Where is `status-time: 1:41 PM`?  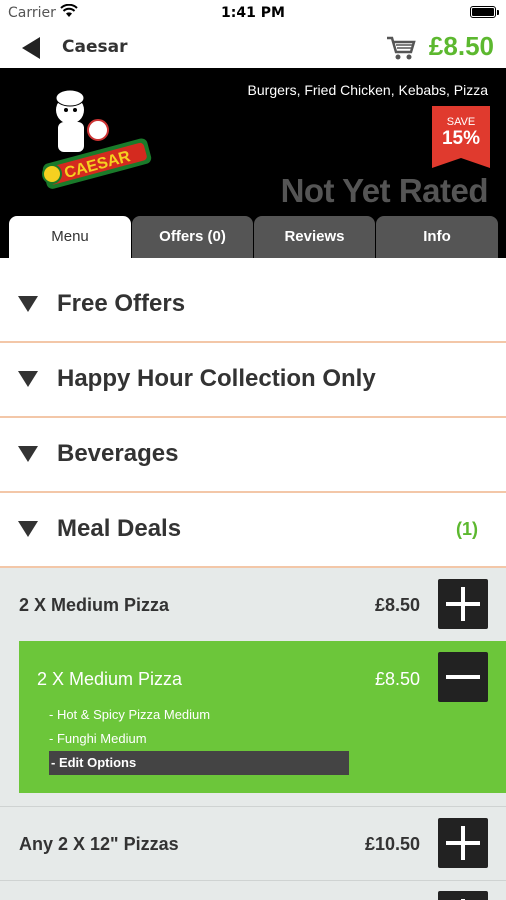
status-time: 1:41 PM is located at coordinates (253, 13).